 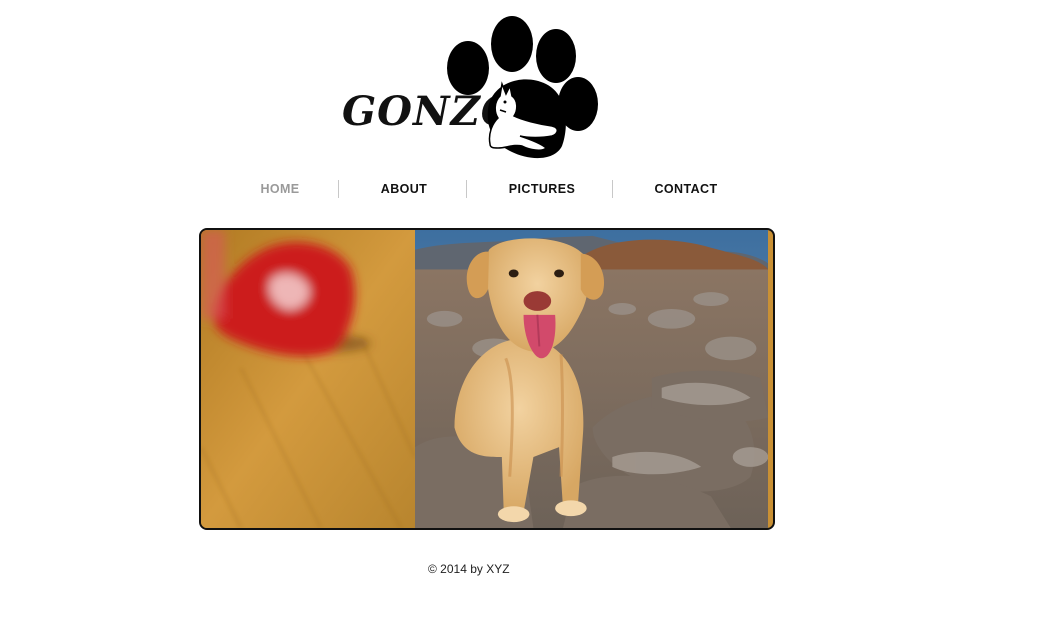 I want to click on slide-image-red-toy, so click(x=308, y=379).